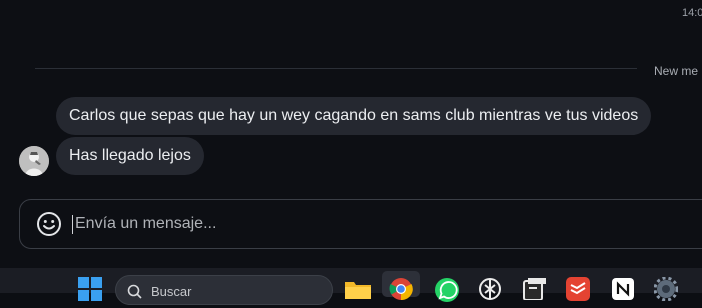  Describe the element at coordinates (358, 290) in the screenshot. I see `file-explorer-icon` at that location.